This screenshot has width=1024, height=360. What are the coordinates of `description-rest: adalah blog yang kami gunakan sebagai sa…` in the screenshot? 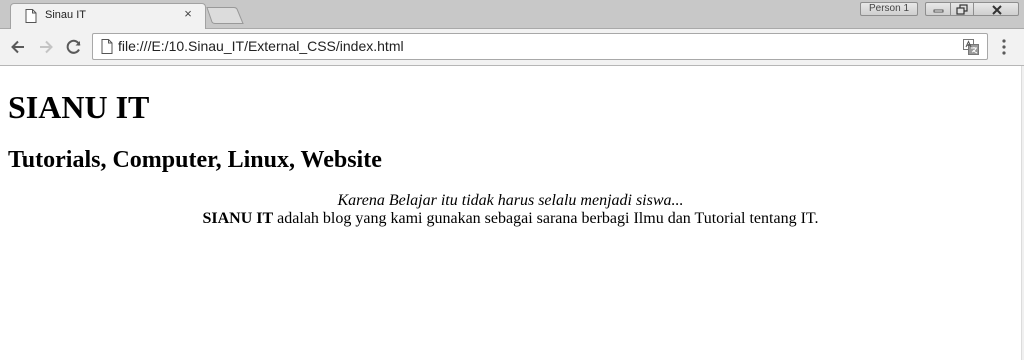 It's located at (546, 218).